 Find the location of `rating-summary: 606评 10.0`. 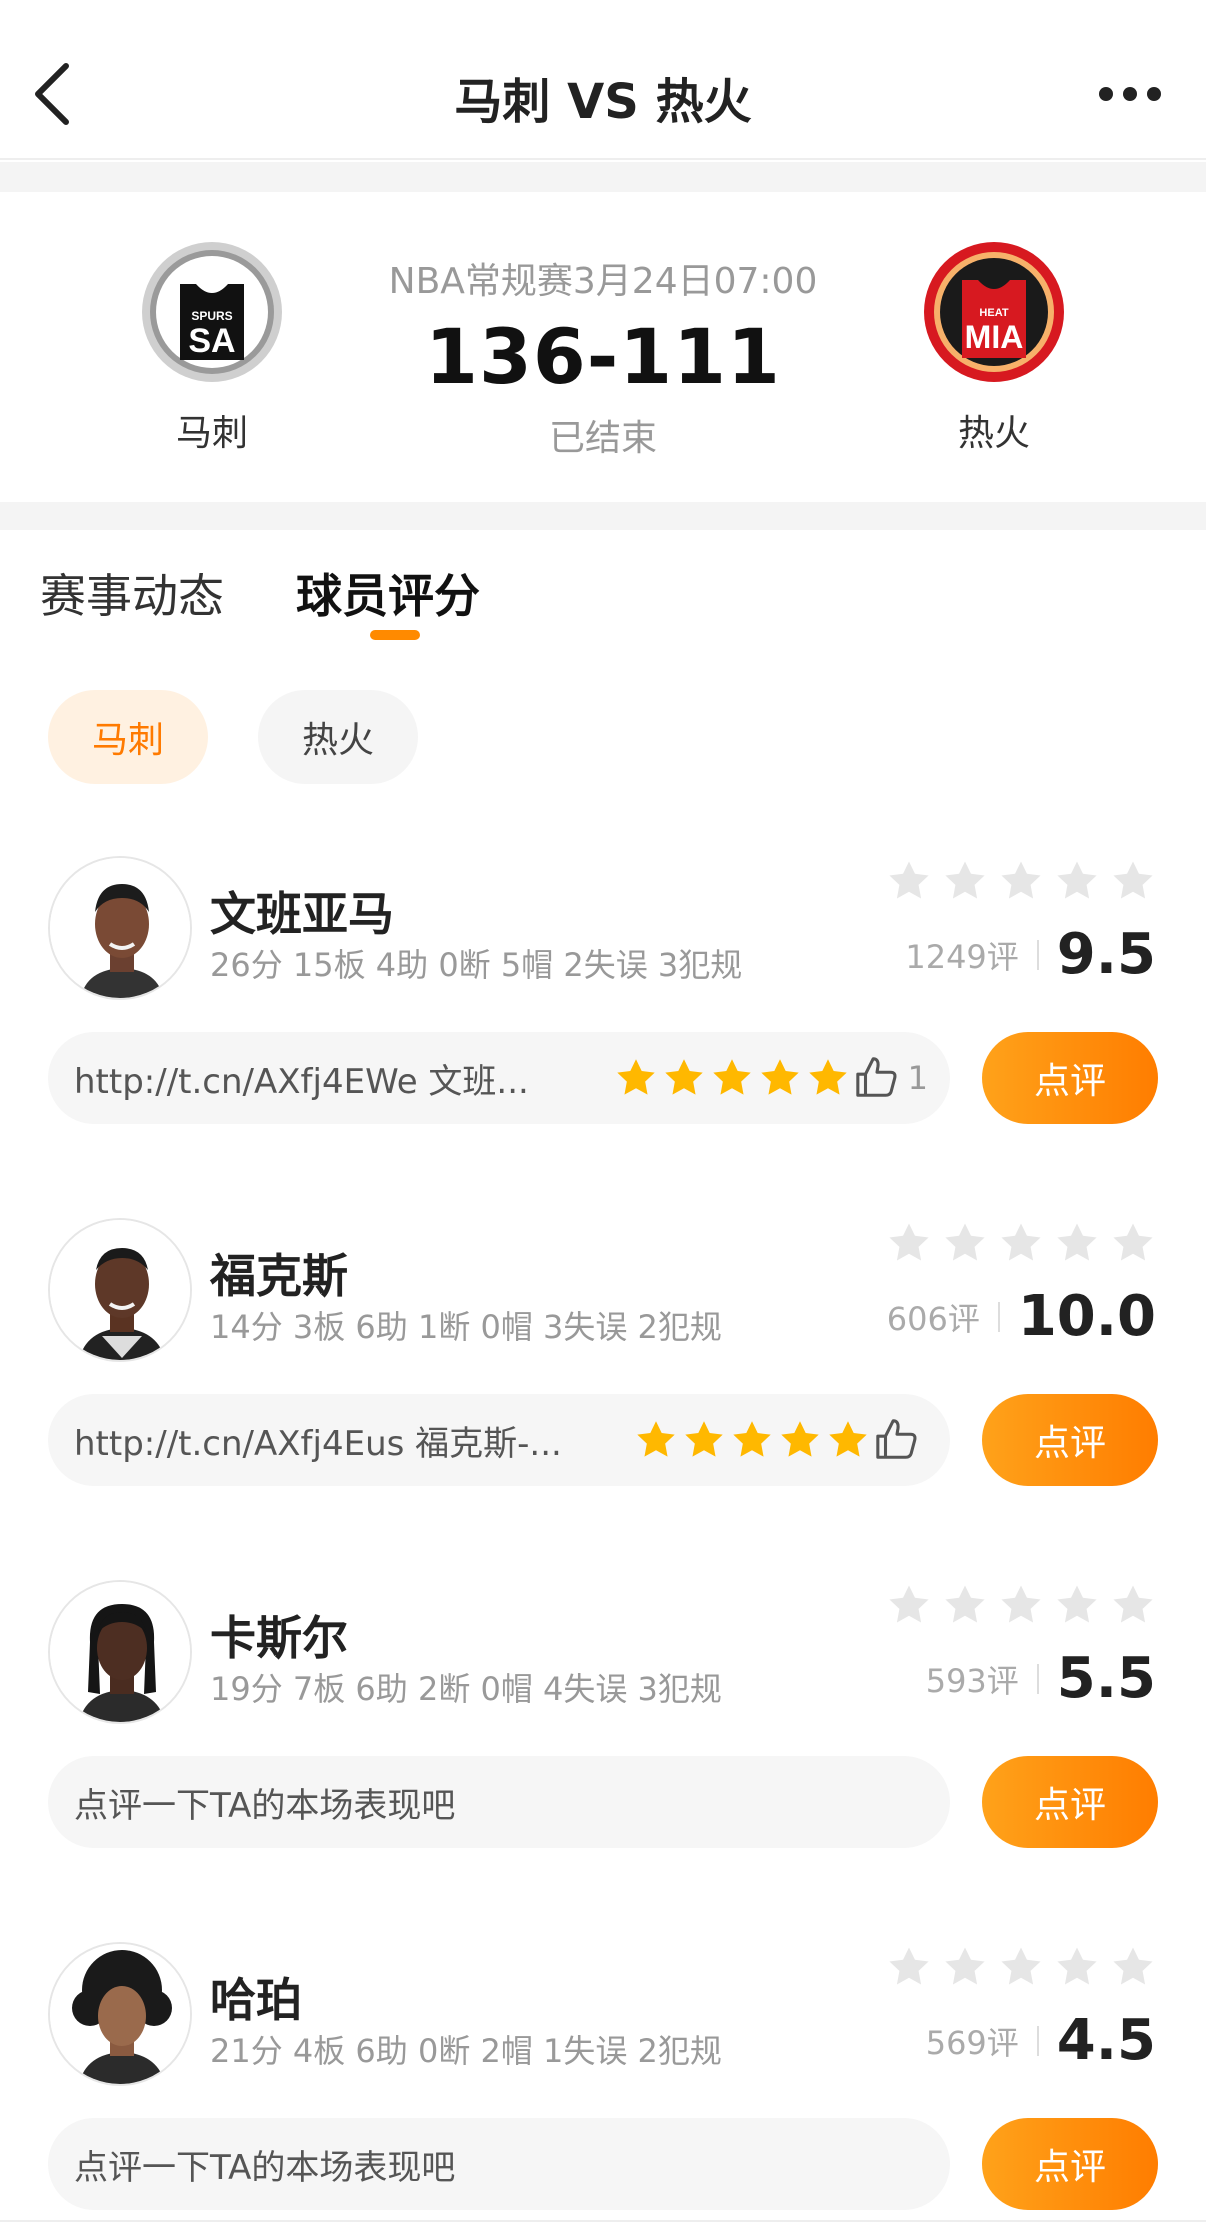

rating-summary: 606评 10.0 is located at coordinates (1021, 1316).